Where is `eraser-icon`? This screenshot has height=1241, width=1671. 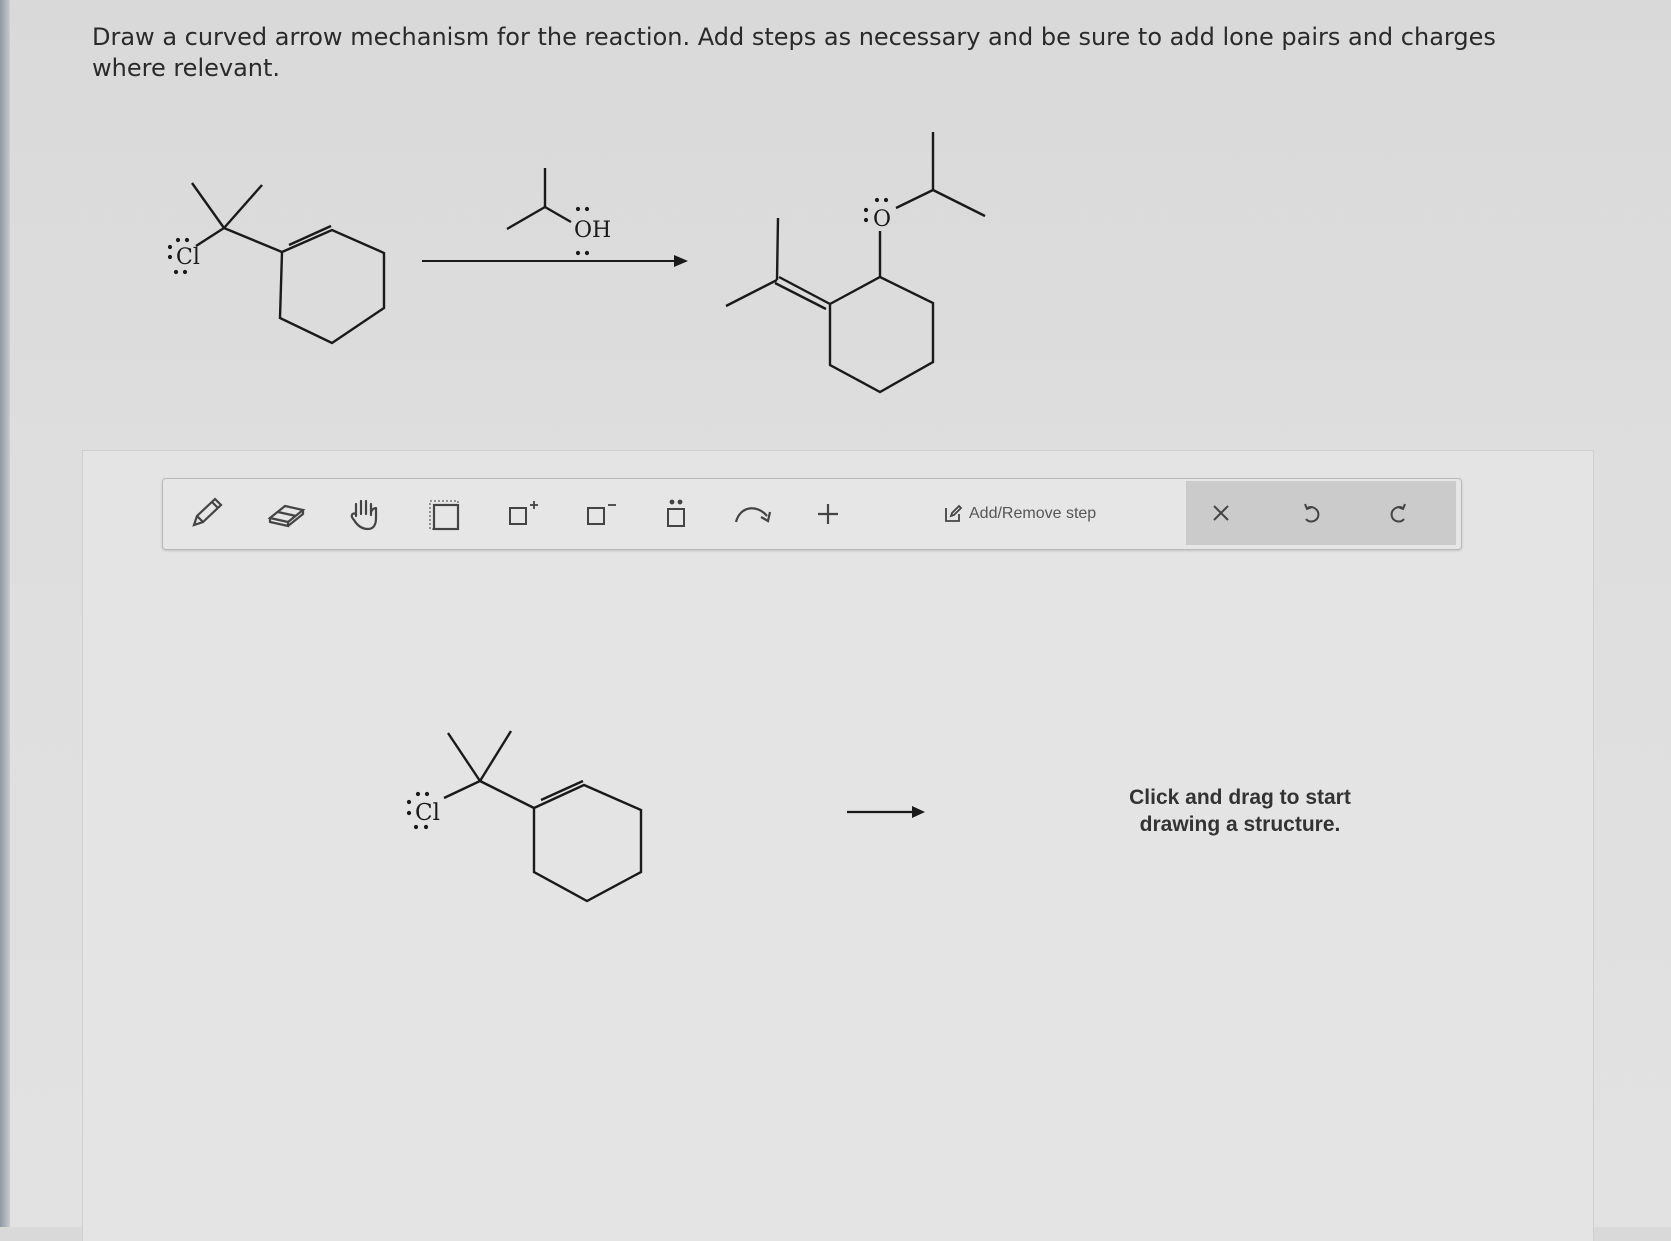 eraser-icon is located at coordinates (286, 514).